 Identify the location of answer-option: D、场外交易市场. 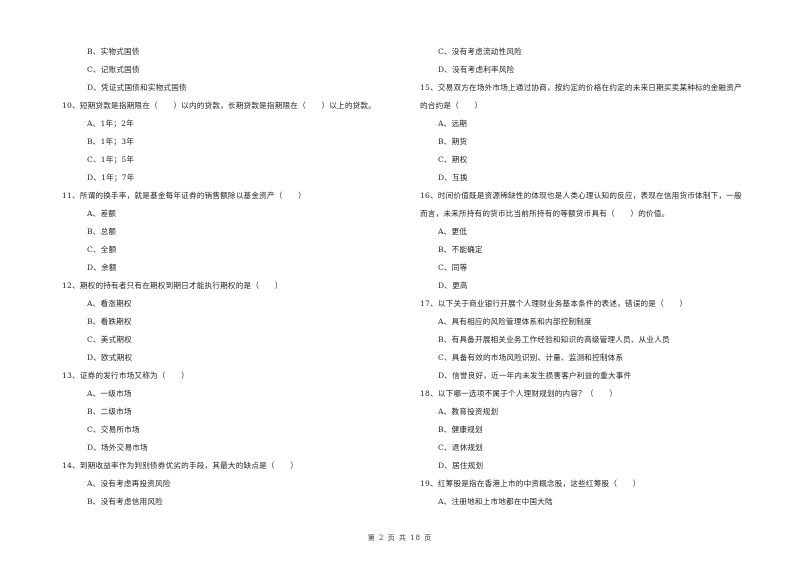
(117, 447).